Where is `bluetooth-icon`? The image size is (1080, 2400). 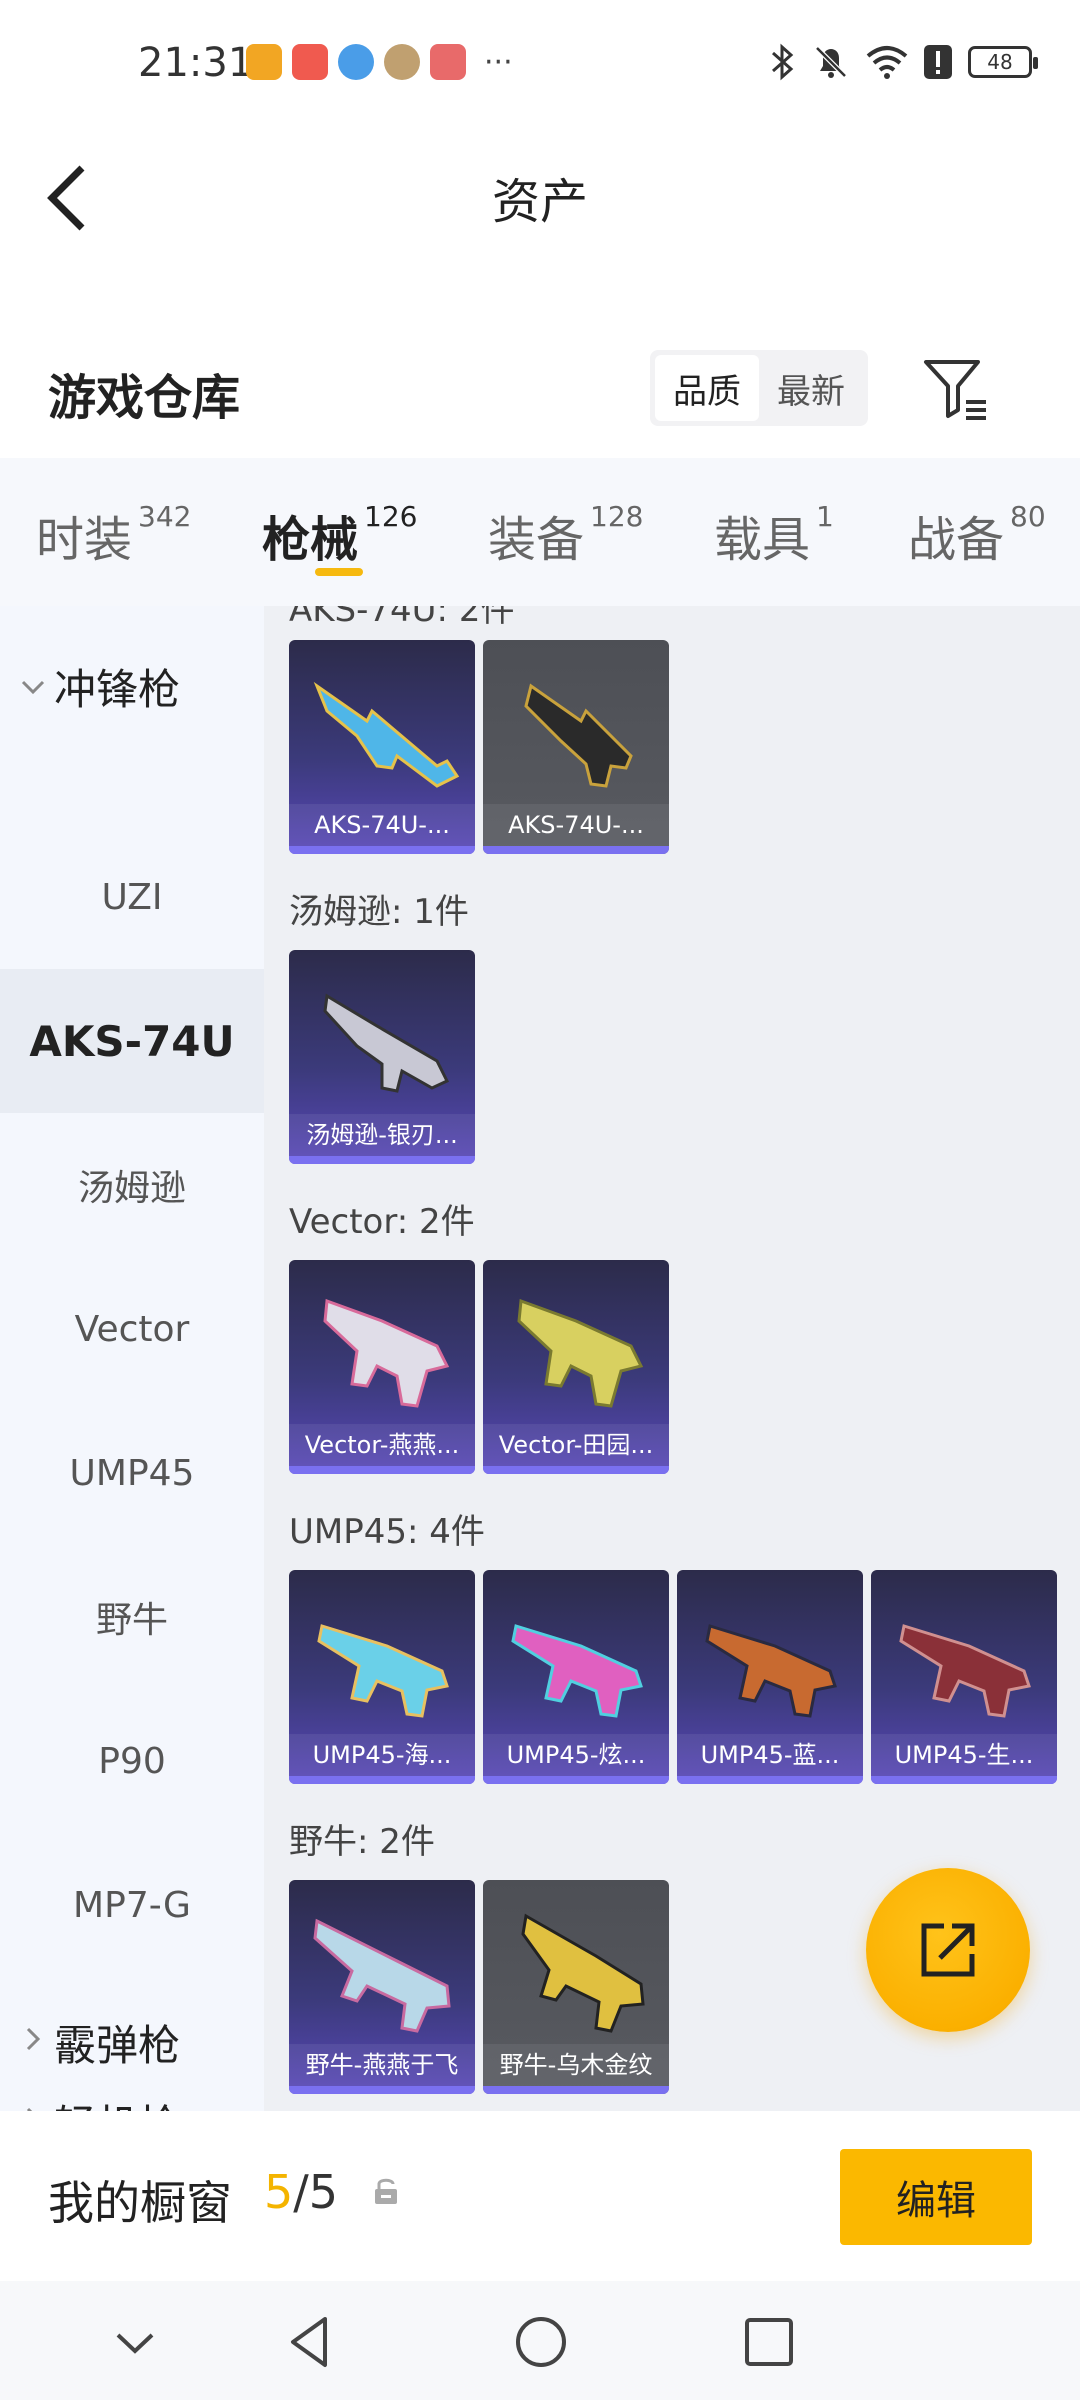 bluetooth-icon is located at coordinates (783, 62).